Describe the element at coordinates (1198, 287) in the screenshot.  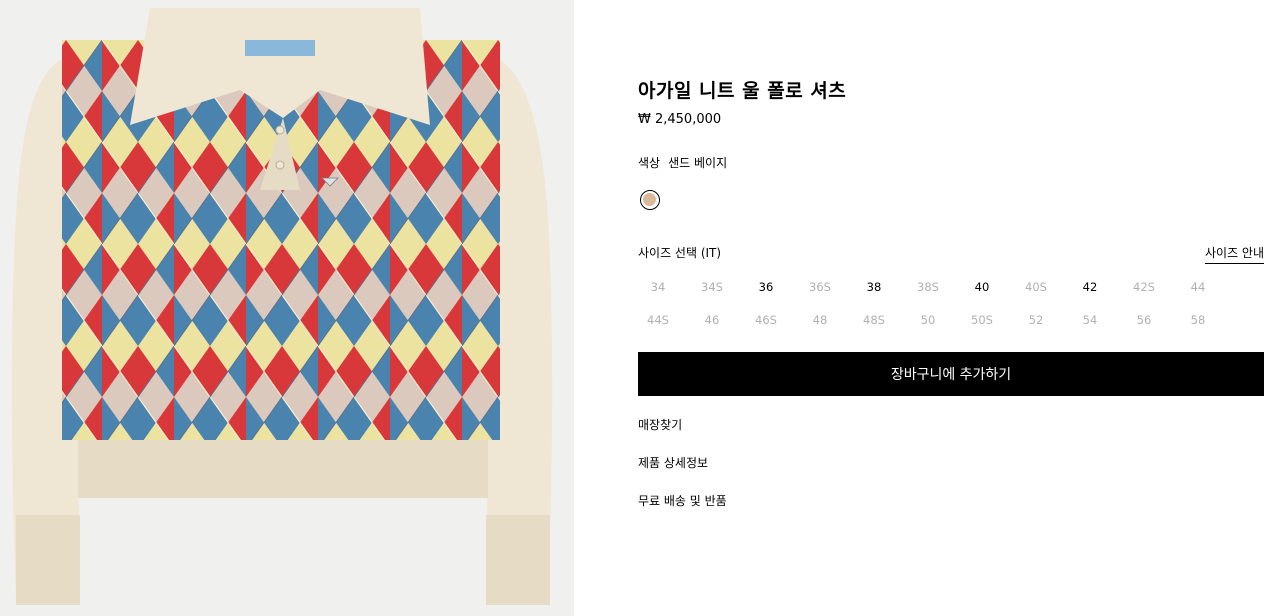
I see `size-option: 44` at that location.